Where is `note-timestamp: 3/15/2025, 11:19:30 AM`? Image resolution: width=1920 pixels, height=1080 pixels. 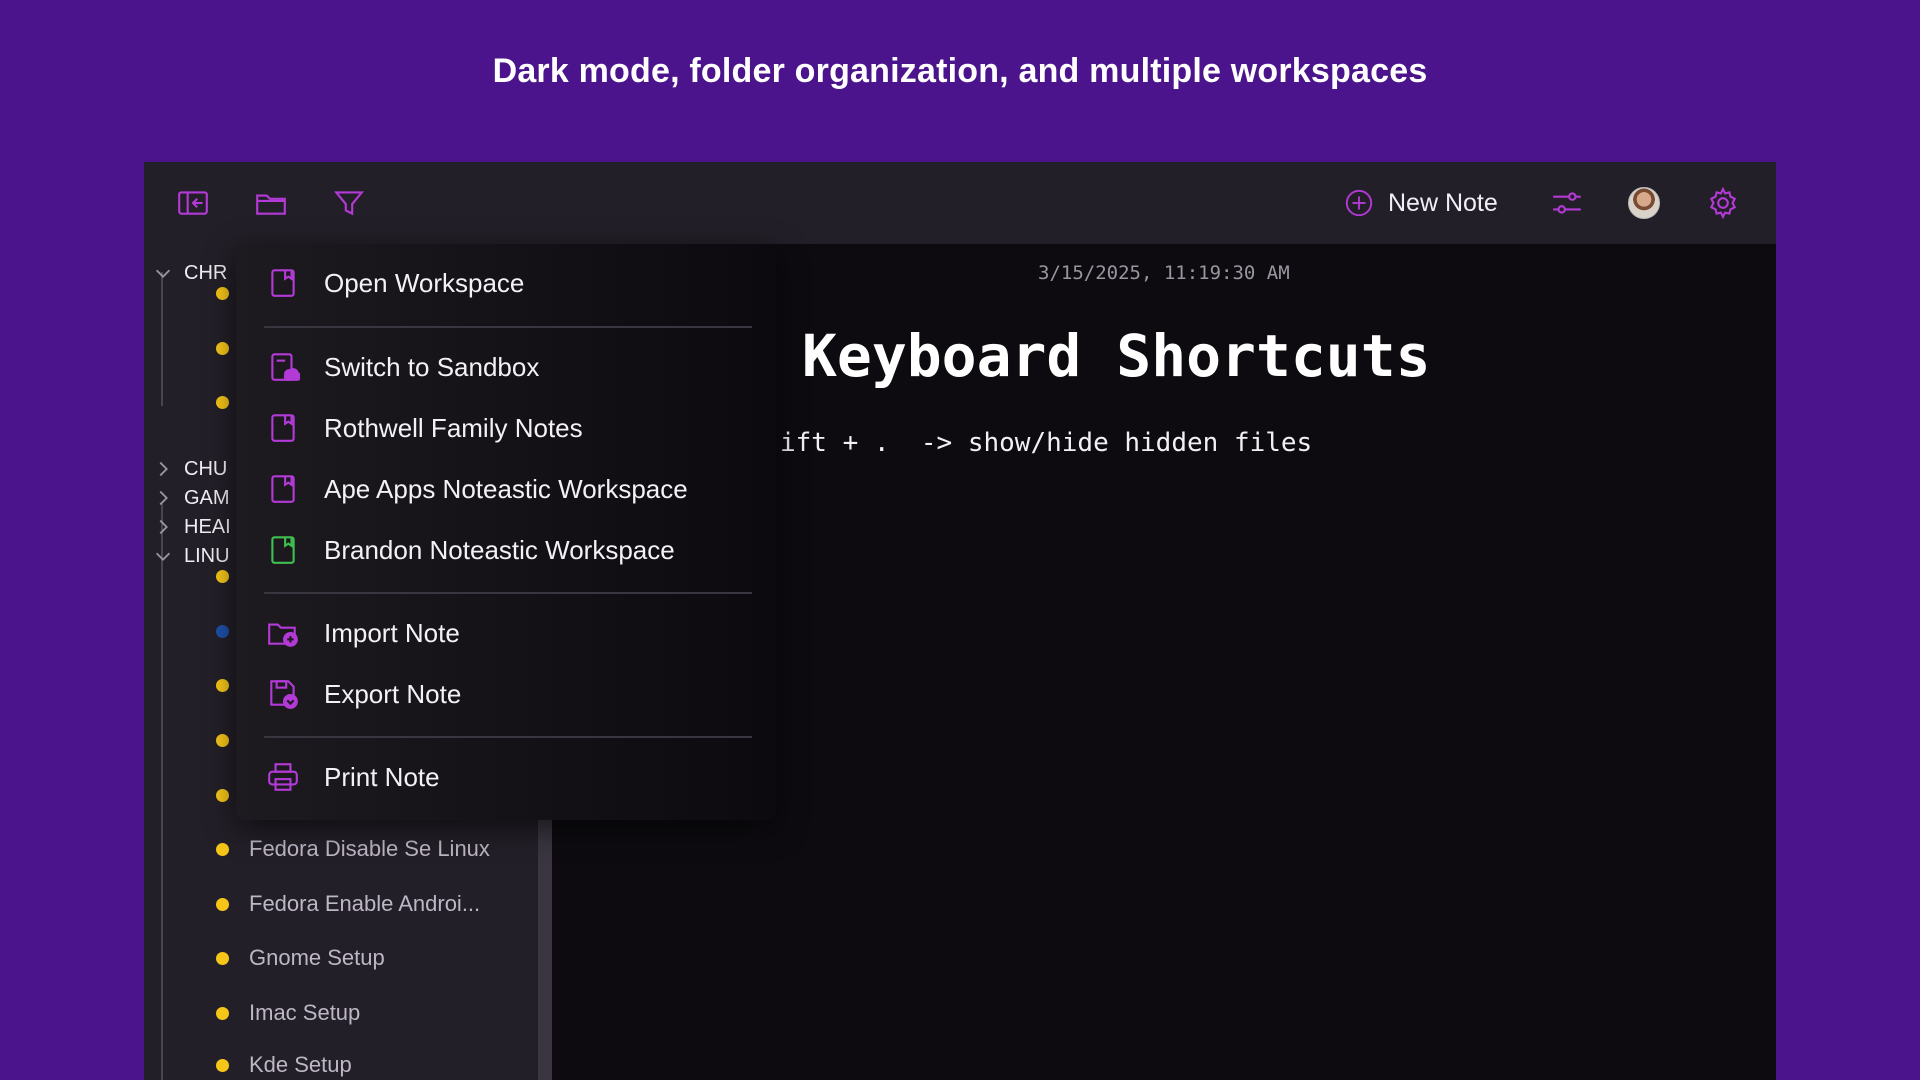 note-timestamp: 3/15/2025, 11:19:30 AM is located at coordinates (1164, 273).